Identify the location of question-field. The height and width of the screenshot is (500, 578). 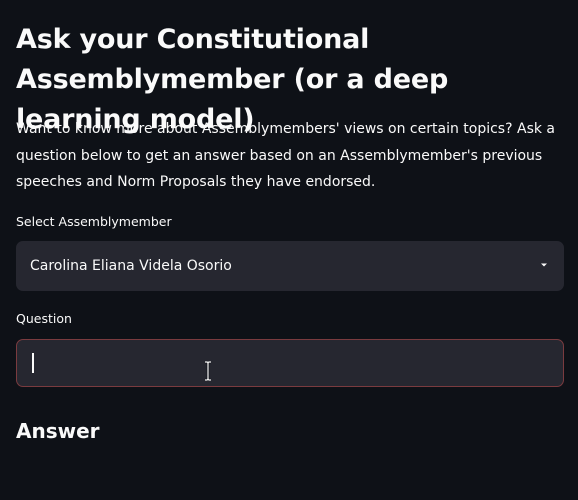
(290, 363).